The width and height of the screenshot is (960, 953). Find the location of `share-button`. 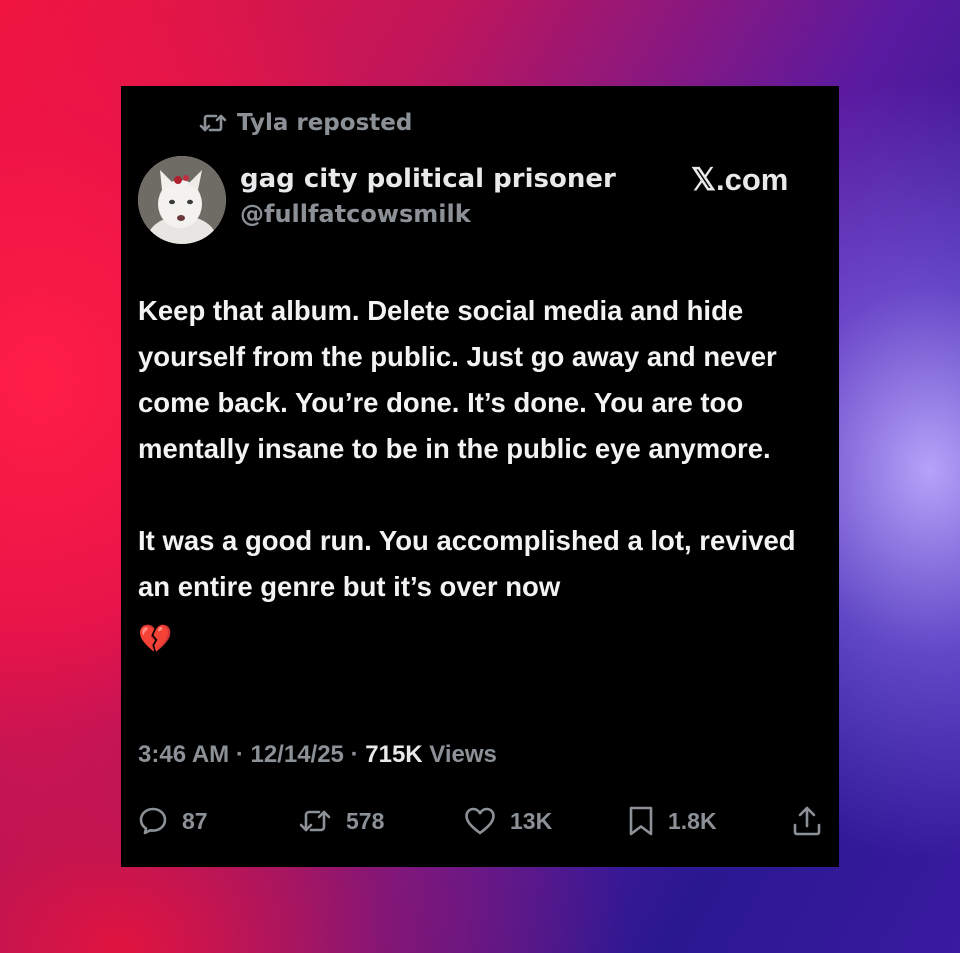

share-button is located at coordinates (807, 821).